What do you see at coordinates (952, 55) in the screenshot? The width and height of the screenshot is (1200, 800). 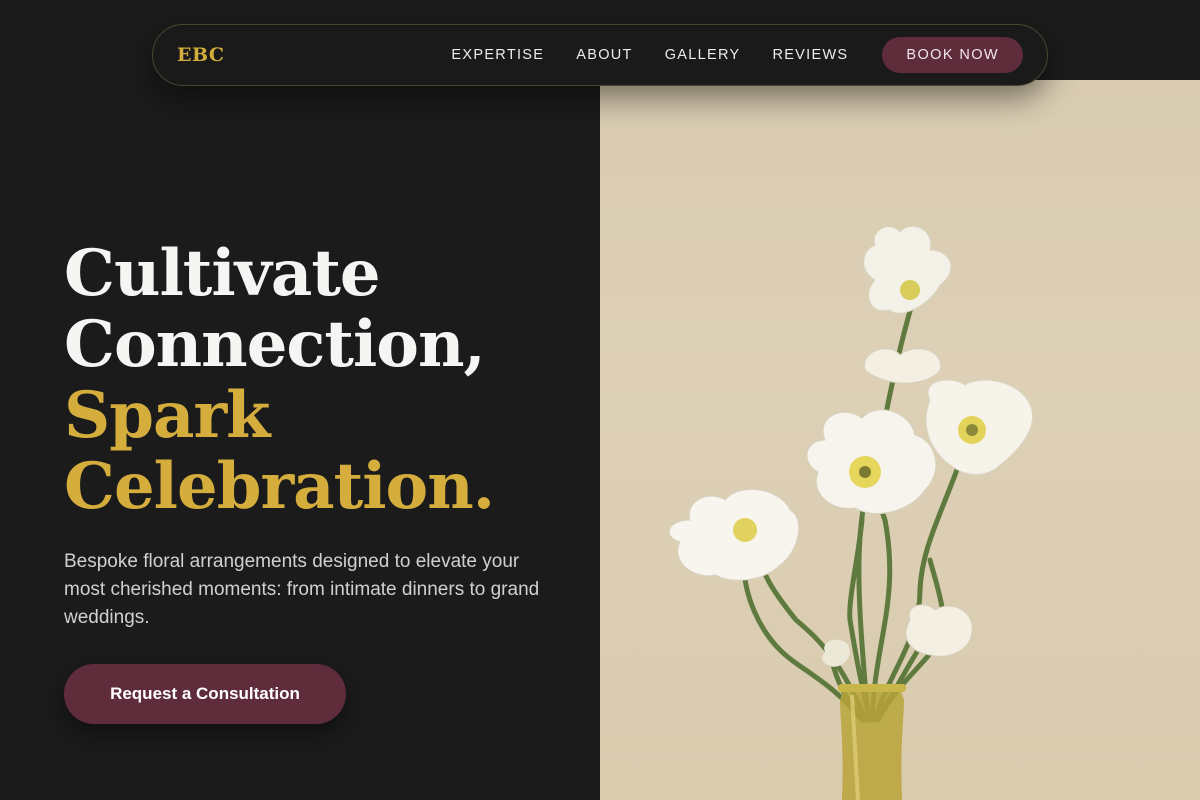 I see `book-now-button: BOOK NOW` at bounding box center [952, 55].